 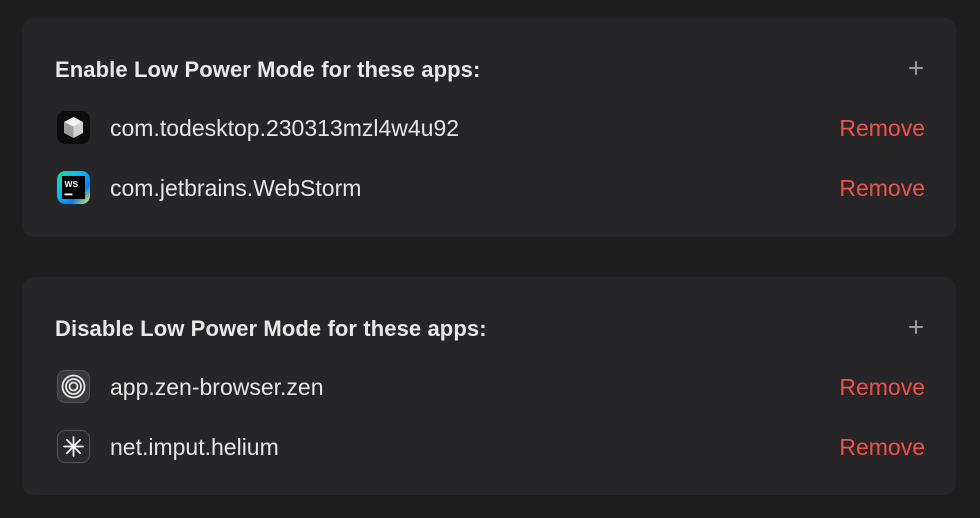 What do you see at coordinates (73, 446) in the screenshot?
I see `helium-icon` at bounding box center [73, 446].